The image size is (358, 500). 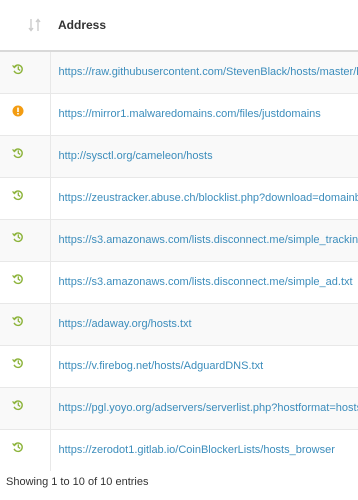 I want to click on exclamation-circle-icon, so click(x=18, y=111).